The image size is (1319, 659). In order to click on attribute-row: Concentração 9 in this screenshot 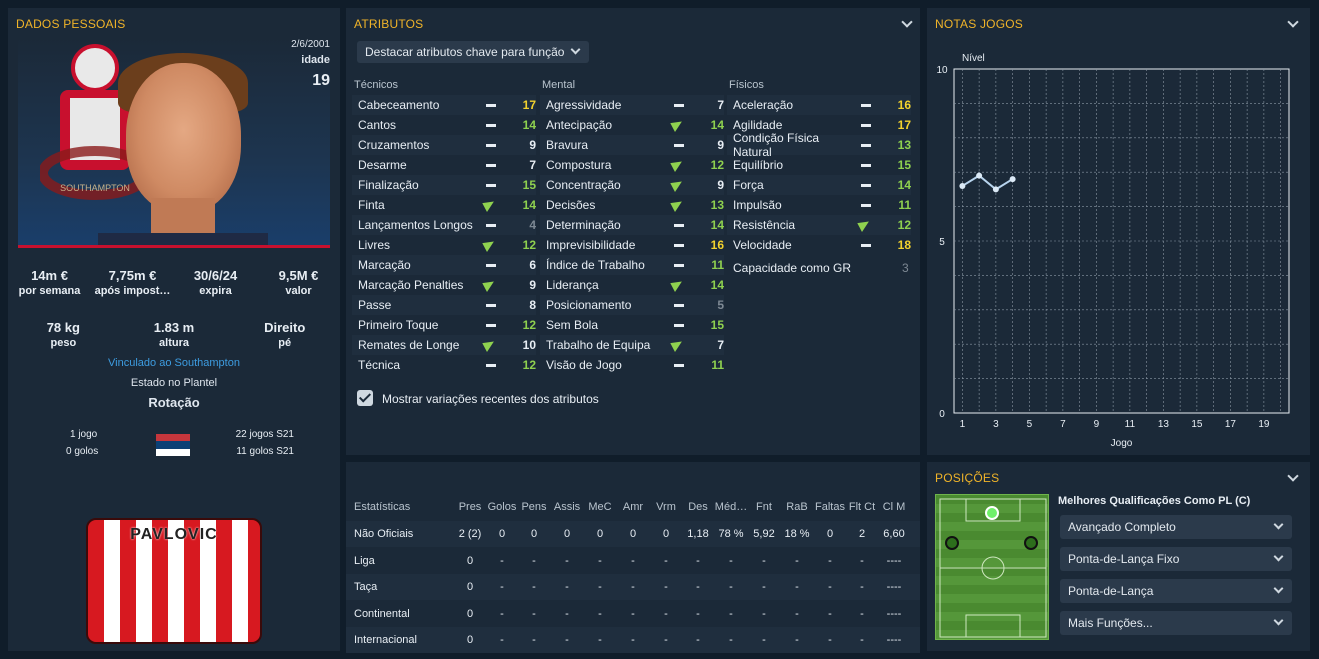, I will do `click(632, 185)`.